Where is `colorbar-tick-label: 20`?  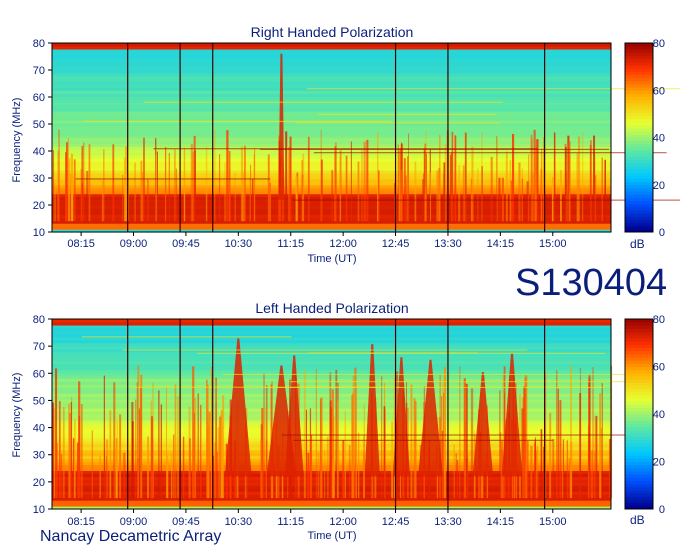
colorbar-tick-label: 20 is located at coordinates (659, 186).